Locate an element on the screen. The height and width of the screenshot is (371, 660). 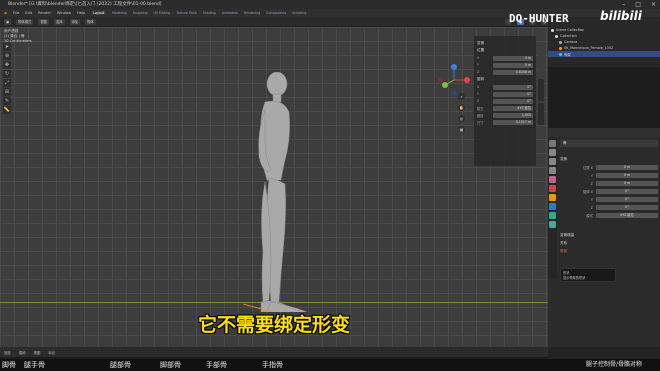
bone-name-field: 骨 is located at coordinates (609, 143).